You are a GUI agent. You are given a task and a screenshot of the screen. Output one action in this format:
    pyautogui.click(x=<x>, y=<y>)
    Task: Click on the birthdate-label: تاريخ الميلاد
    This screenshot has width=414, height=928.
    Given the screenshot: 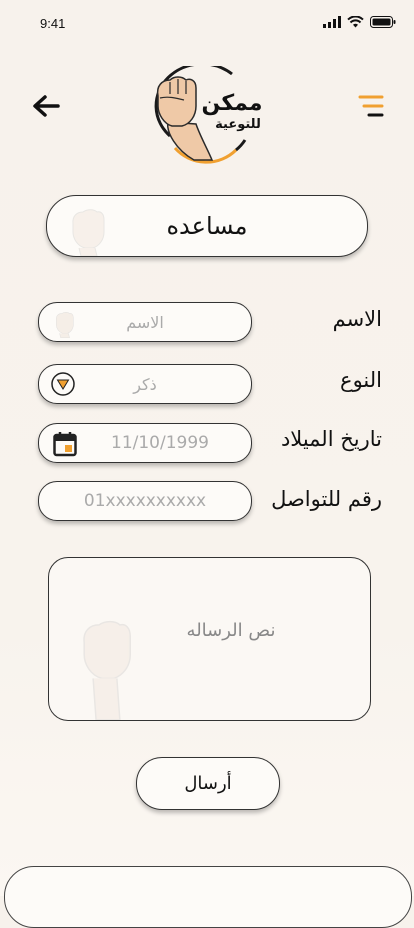 What is the action you would take?
    pyautogui.click(x=331, y=439)
    